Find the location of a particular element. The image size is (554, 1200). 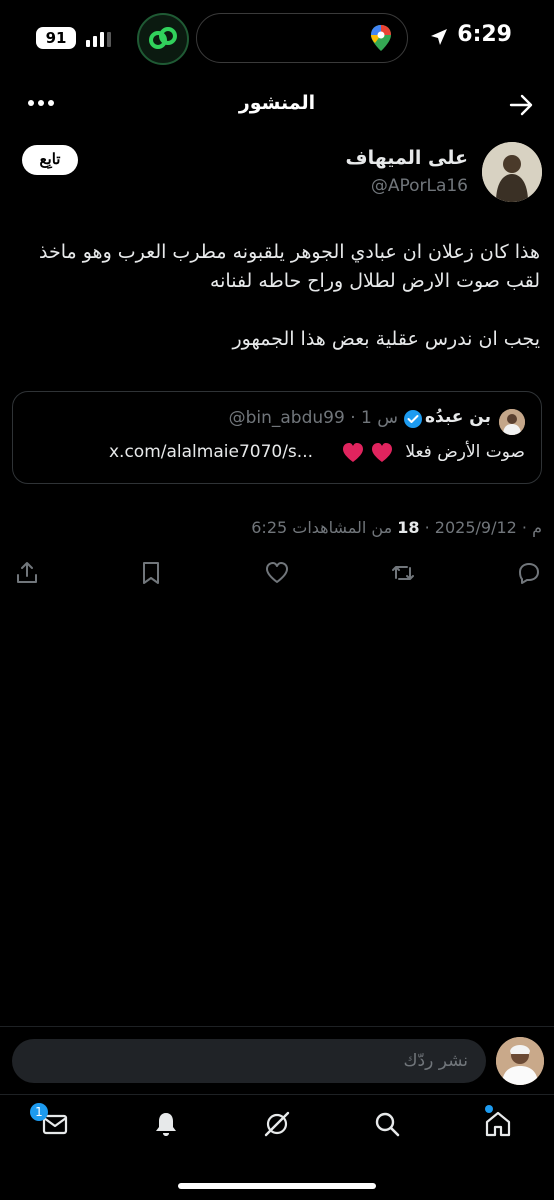

more-horizontal-icon is located at coordinates (41, 104).